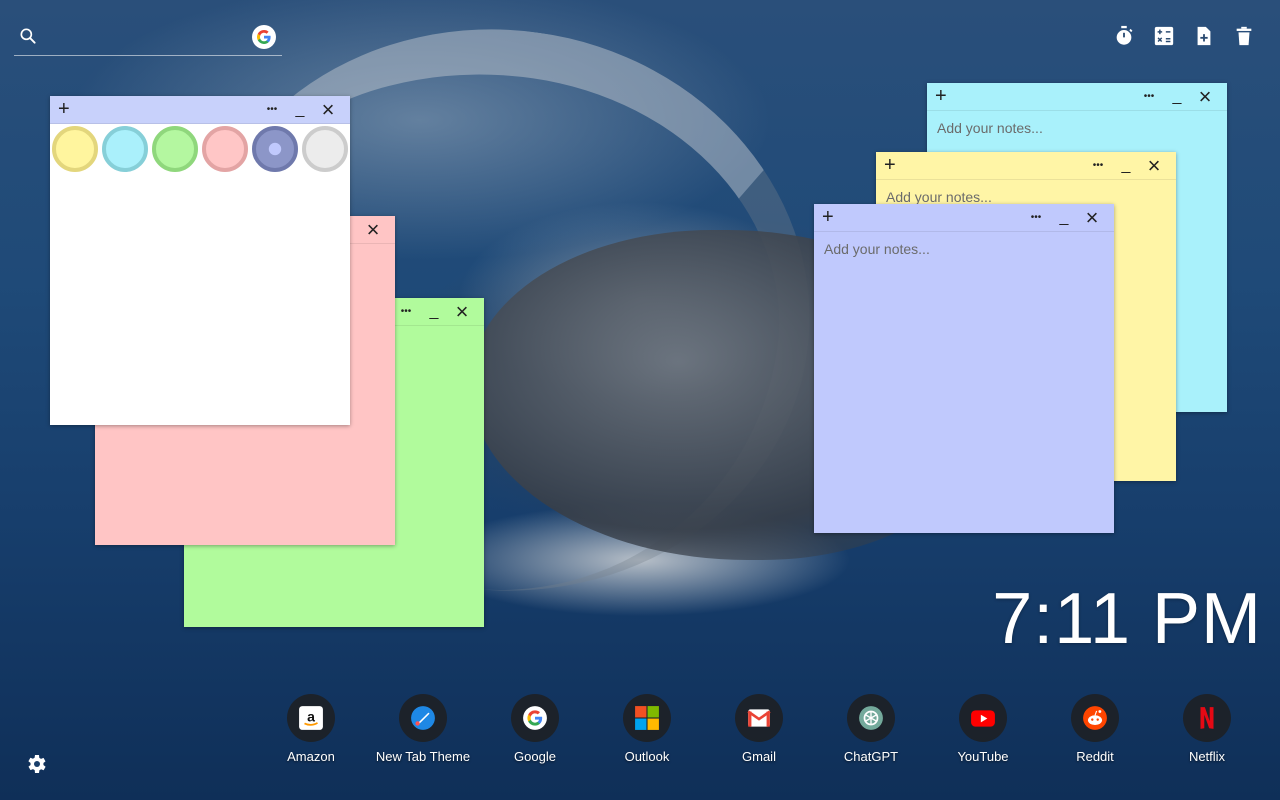 The width and height of the screenshot is (1280, 800). What do you see at coordinates (983, 756) in the screenshot?
I see `shortcut-label: YouTube` at bounding box center [983, 756].